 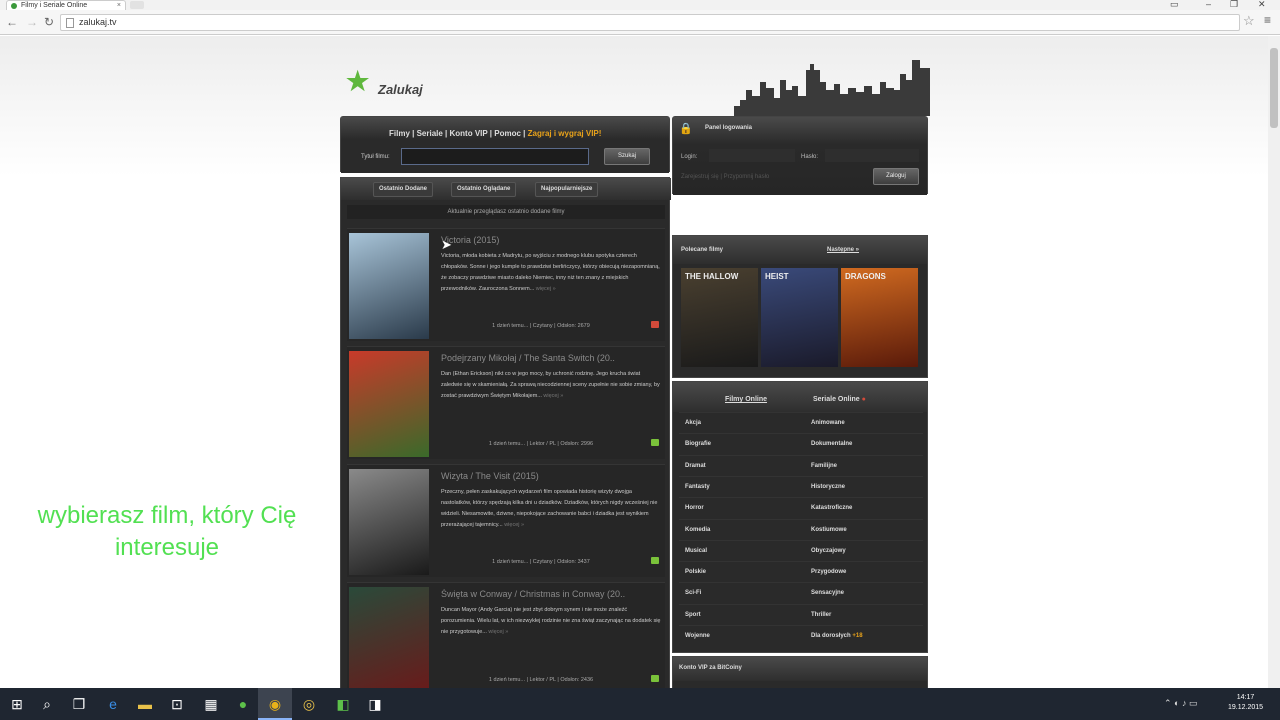 I want to click on login-field, so click(x=752, y=155).